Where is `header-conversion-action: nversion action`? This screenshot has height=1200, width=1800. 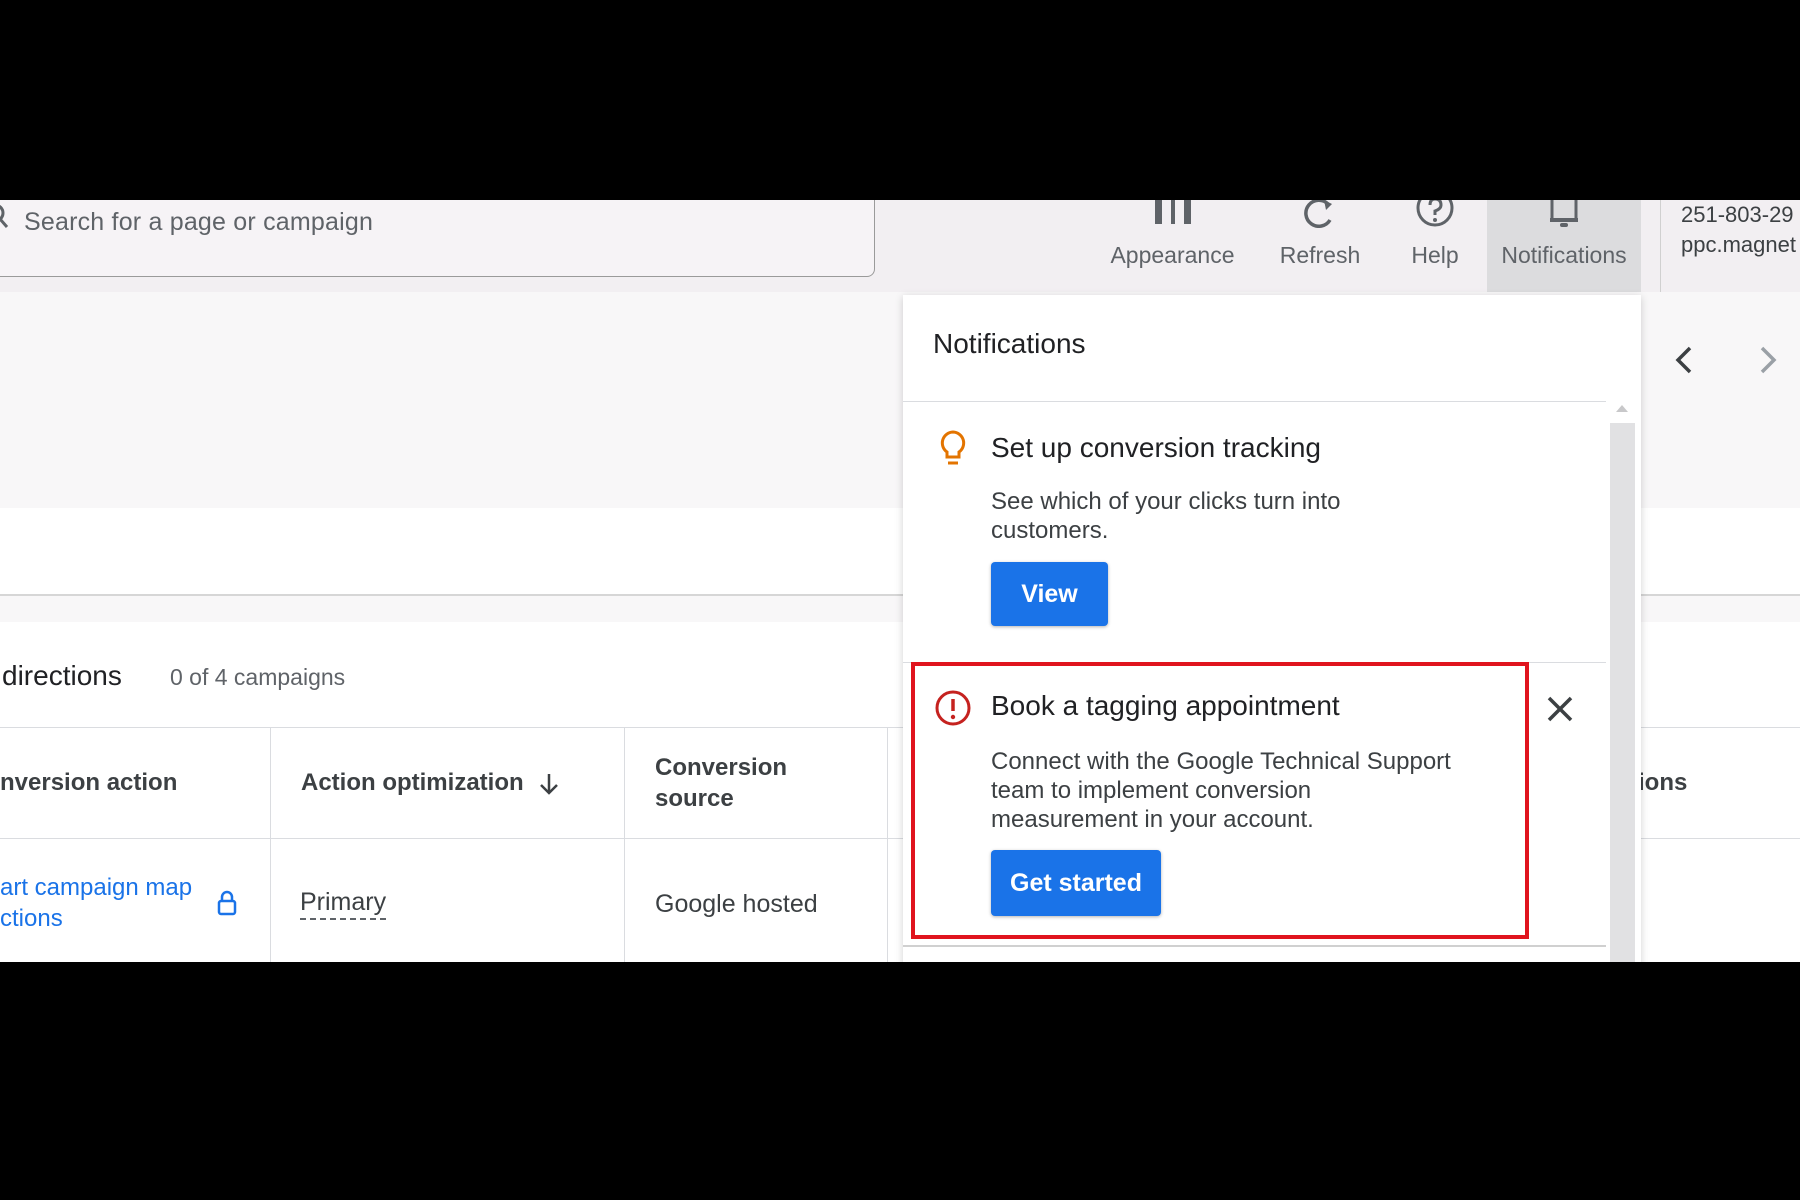
header-conversion-action: nversion action is located at coordinates (88, 782).